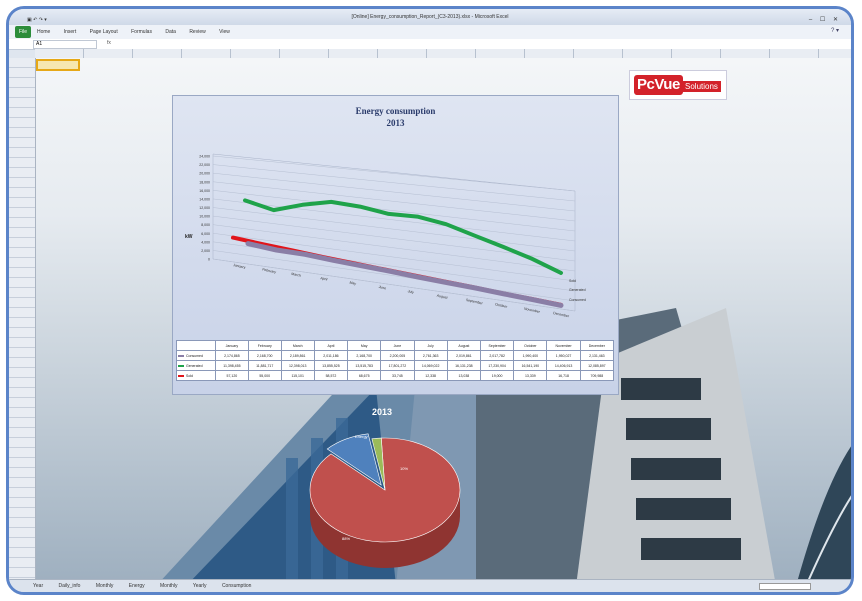  Describe the element at coordinates (597, 345) in the screenshot. I see `table-header-cell: December` at that location.